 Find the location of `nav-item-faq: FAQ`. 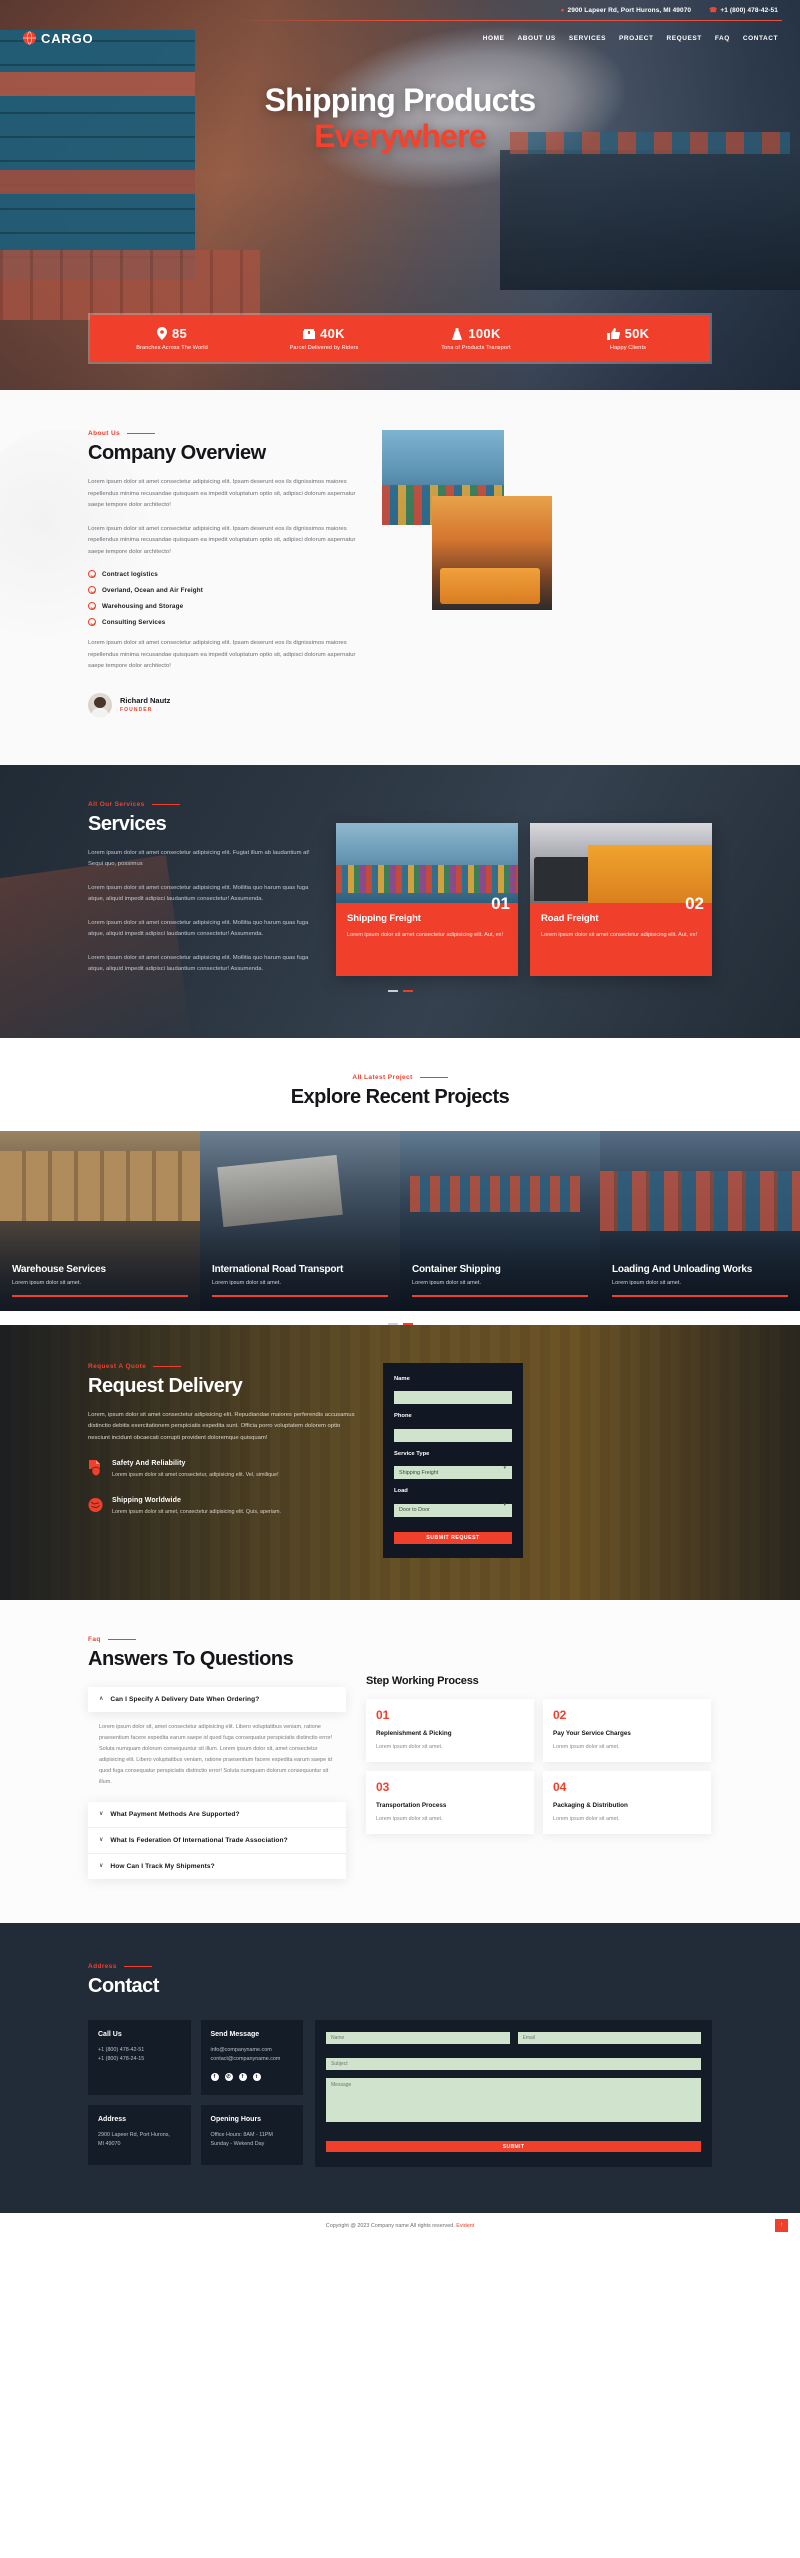

nav-item-faq: FAQ is located at coordinates (722, 38).